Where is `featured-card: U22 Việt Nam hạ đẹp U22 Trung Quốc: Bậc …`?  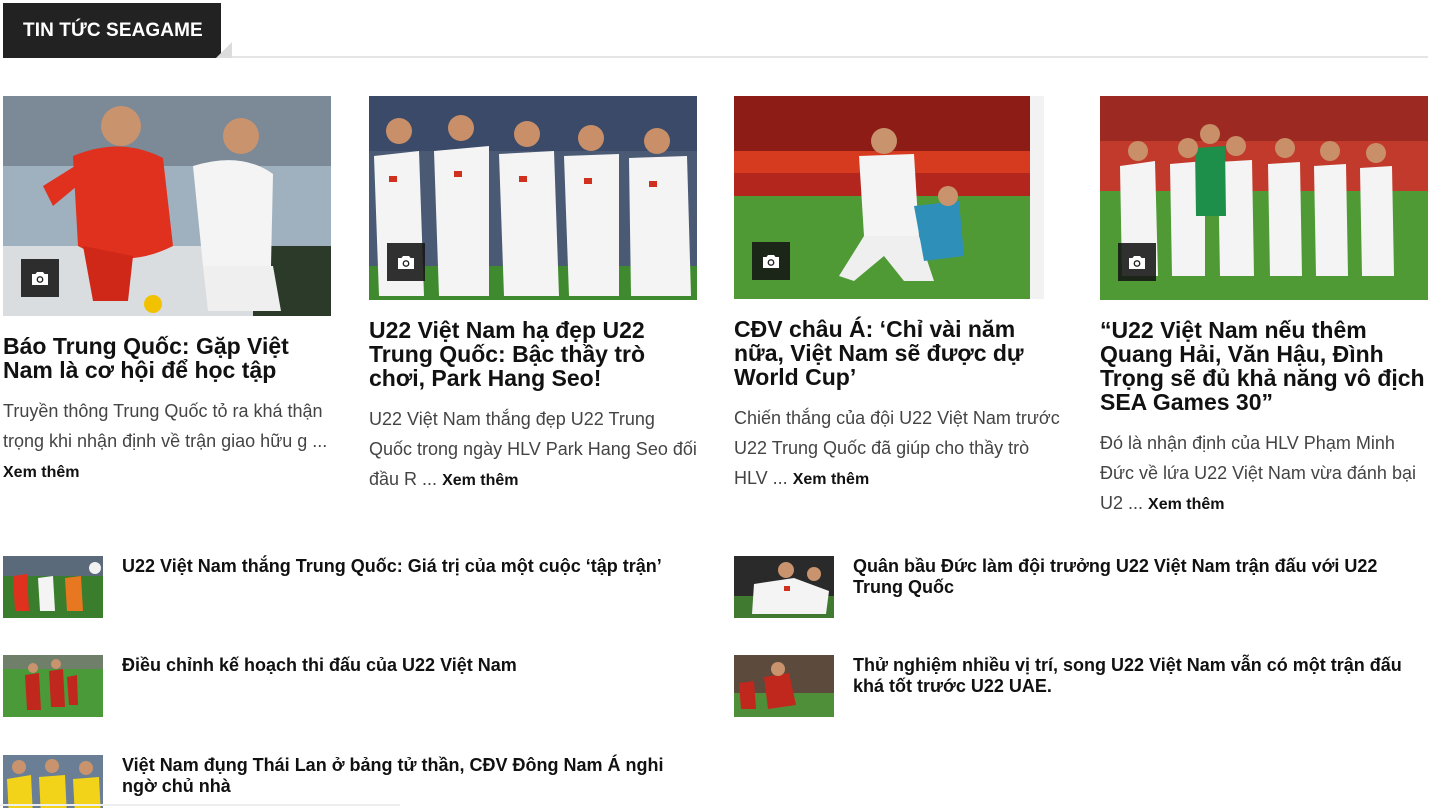 featured-card: U22 Việt Nam hạ đẹp U22 Trung Quốc: Bậc … is located at coordinates (533, 296).